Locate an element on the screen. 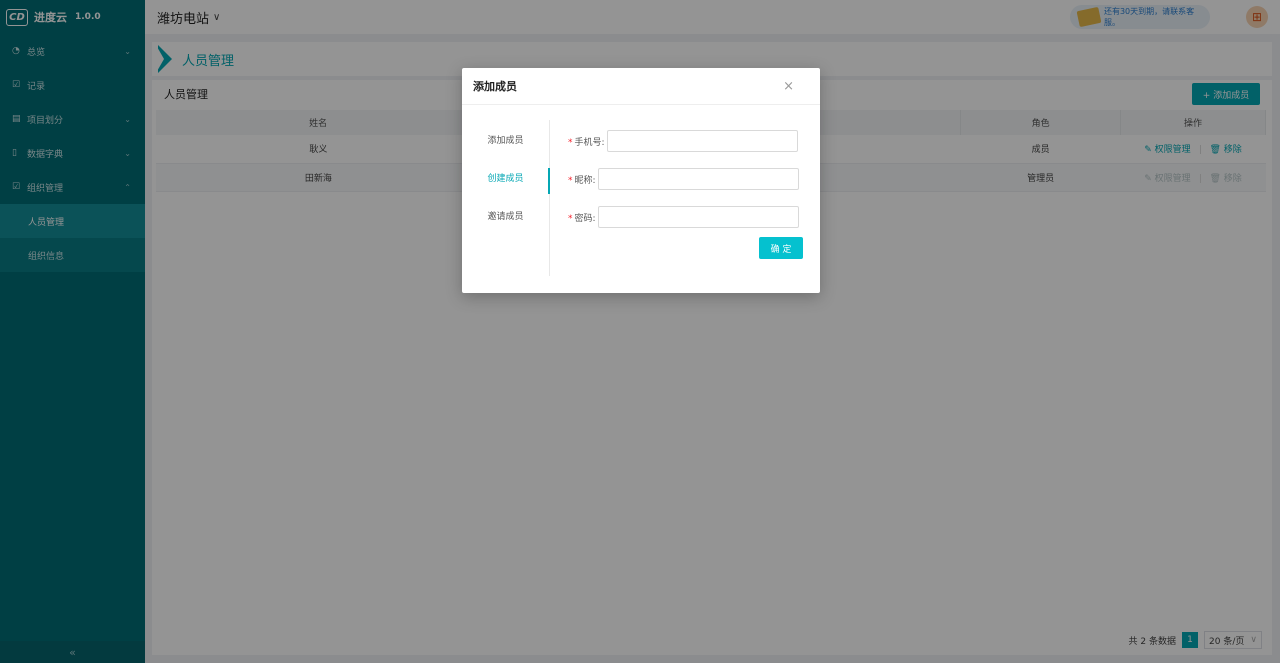 The height and width of the screenshot is (663, 1280). phone-input is located at coordinates (702, 141).